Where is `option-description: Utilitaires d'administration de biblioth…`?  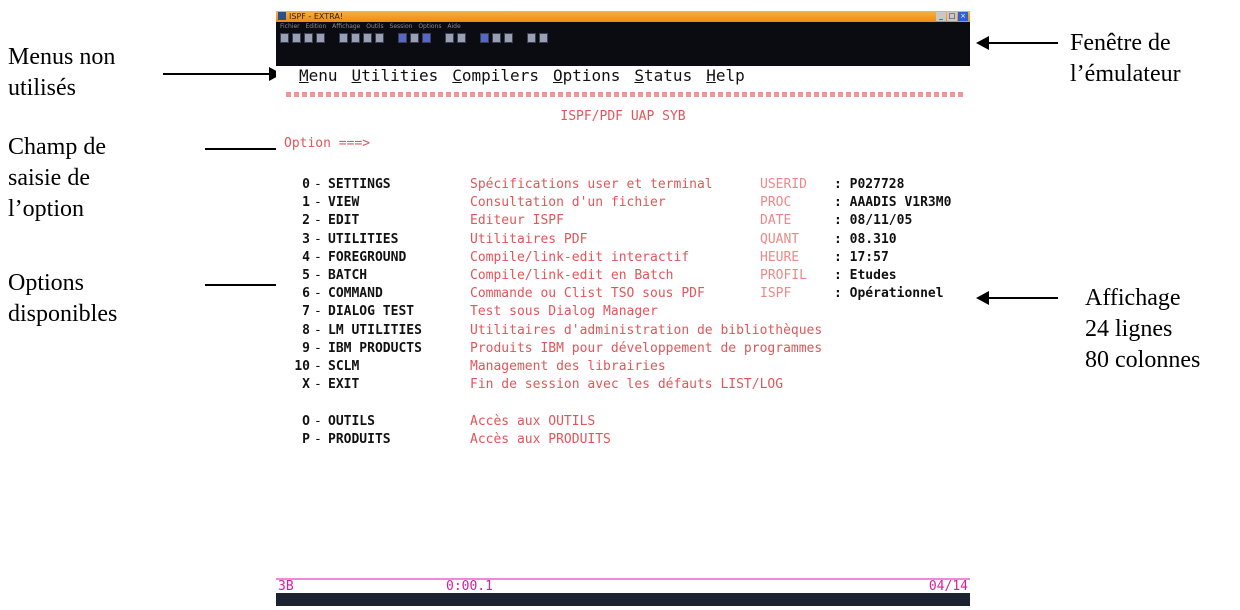 option-description: Utilitaires d'administration de biblioth… is located at coordinates (646, 330).